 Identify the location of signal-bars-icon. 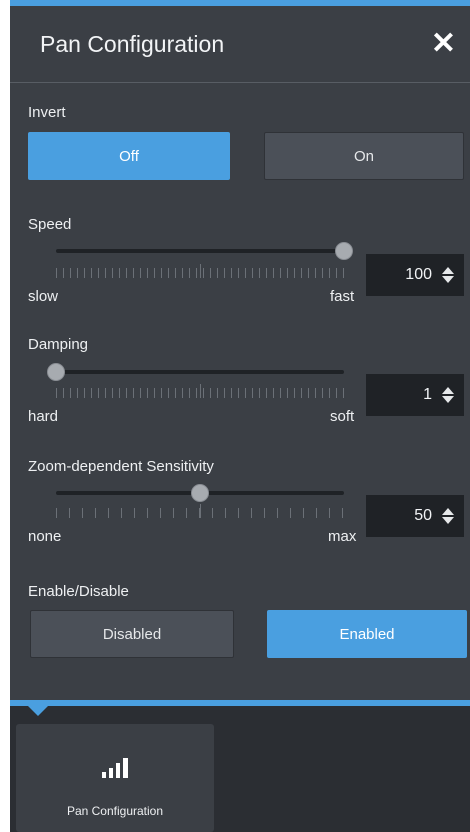
(115, 768).